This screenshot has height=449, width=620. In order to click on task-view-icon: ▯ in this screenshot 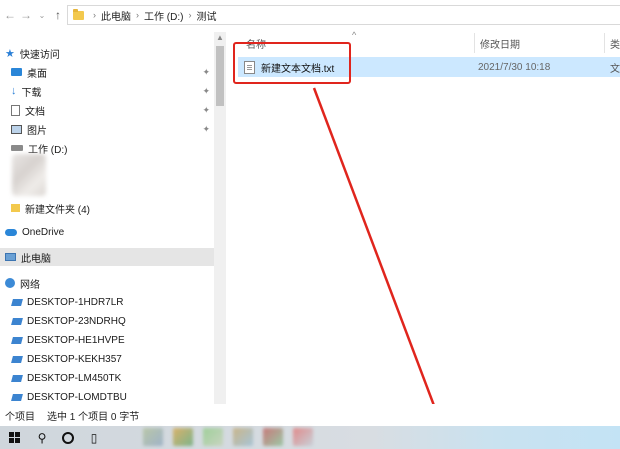, I will do `click(94, 437)`.